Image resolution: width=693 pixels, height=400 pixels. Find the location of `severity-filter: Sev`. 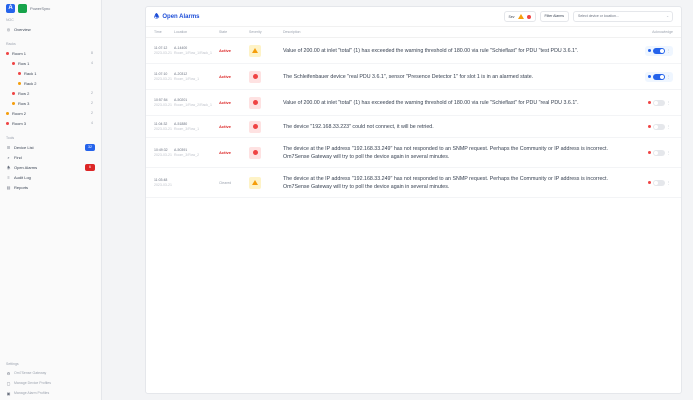

severity-filter: Sev is located at coordinates (519, 16).